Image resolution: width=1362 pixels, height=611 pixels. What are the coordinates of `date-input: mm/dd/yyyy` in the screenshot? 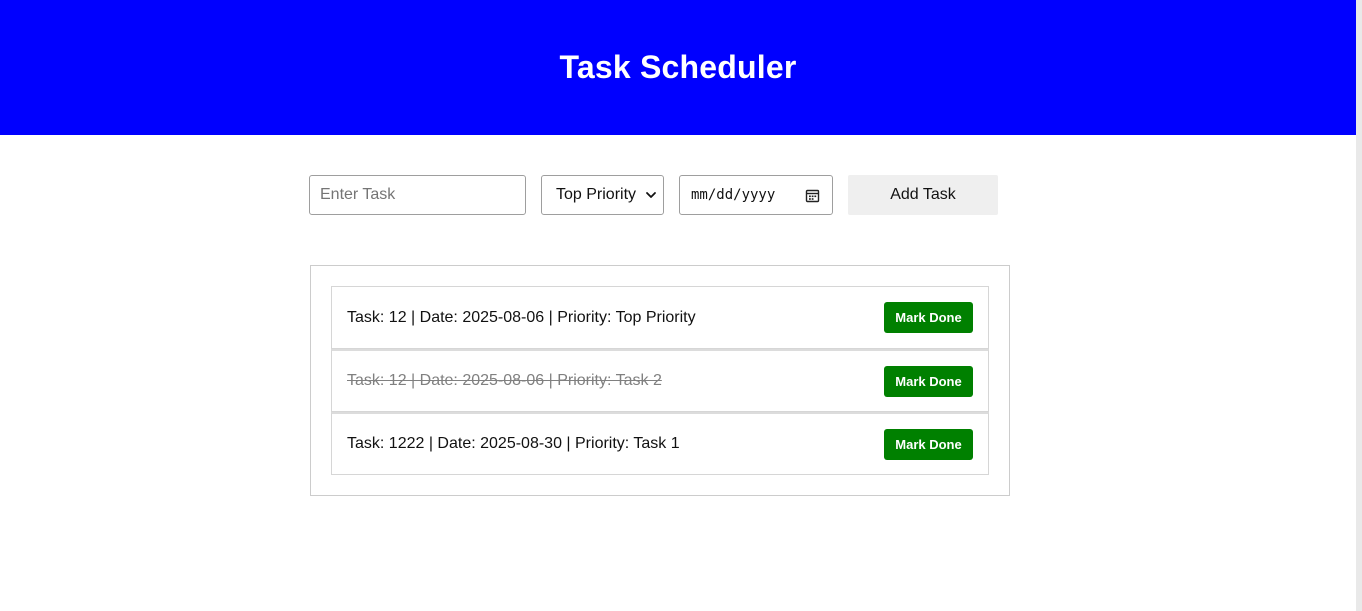 It's located at (756, 195).